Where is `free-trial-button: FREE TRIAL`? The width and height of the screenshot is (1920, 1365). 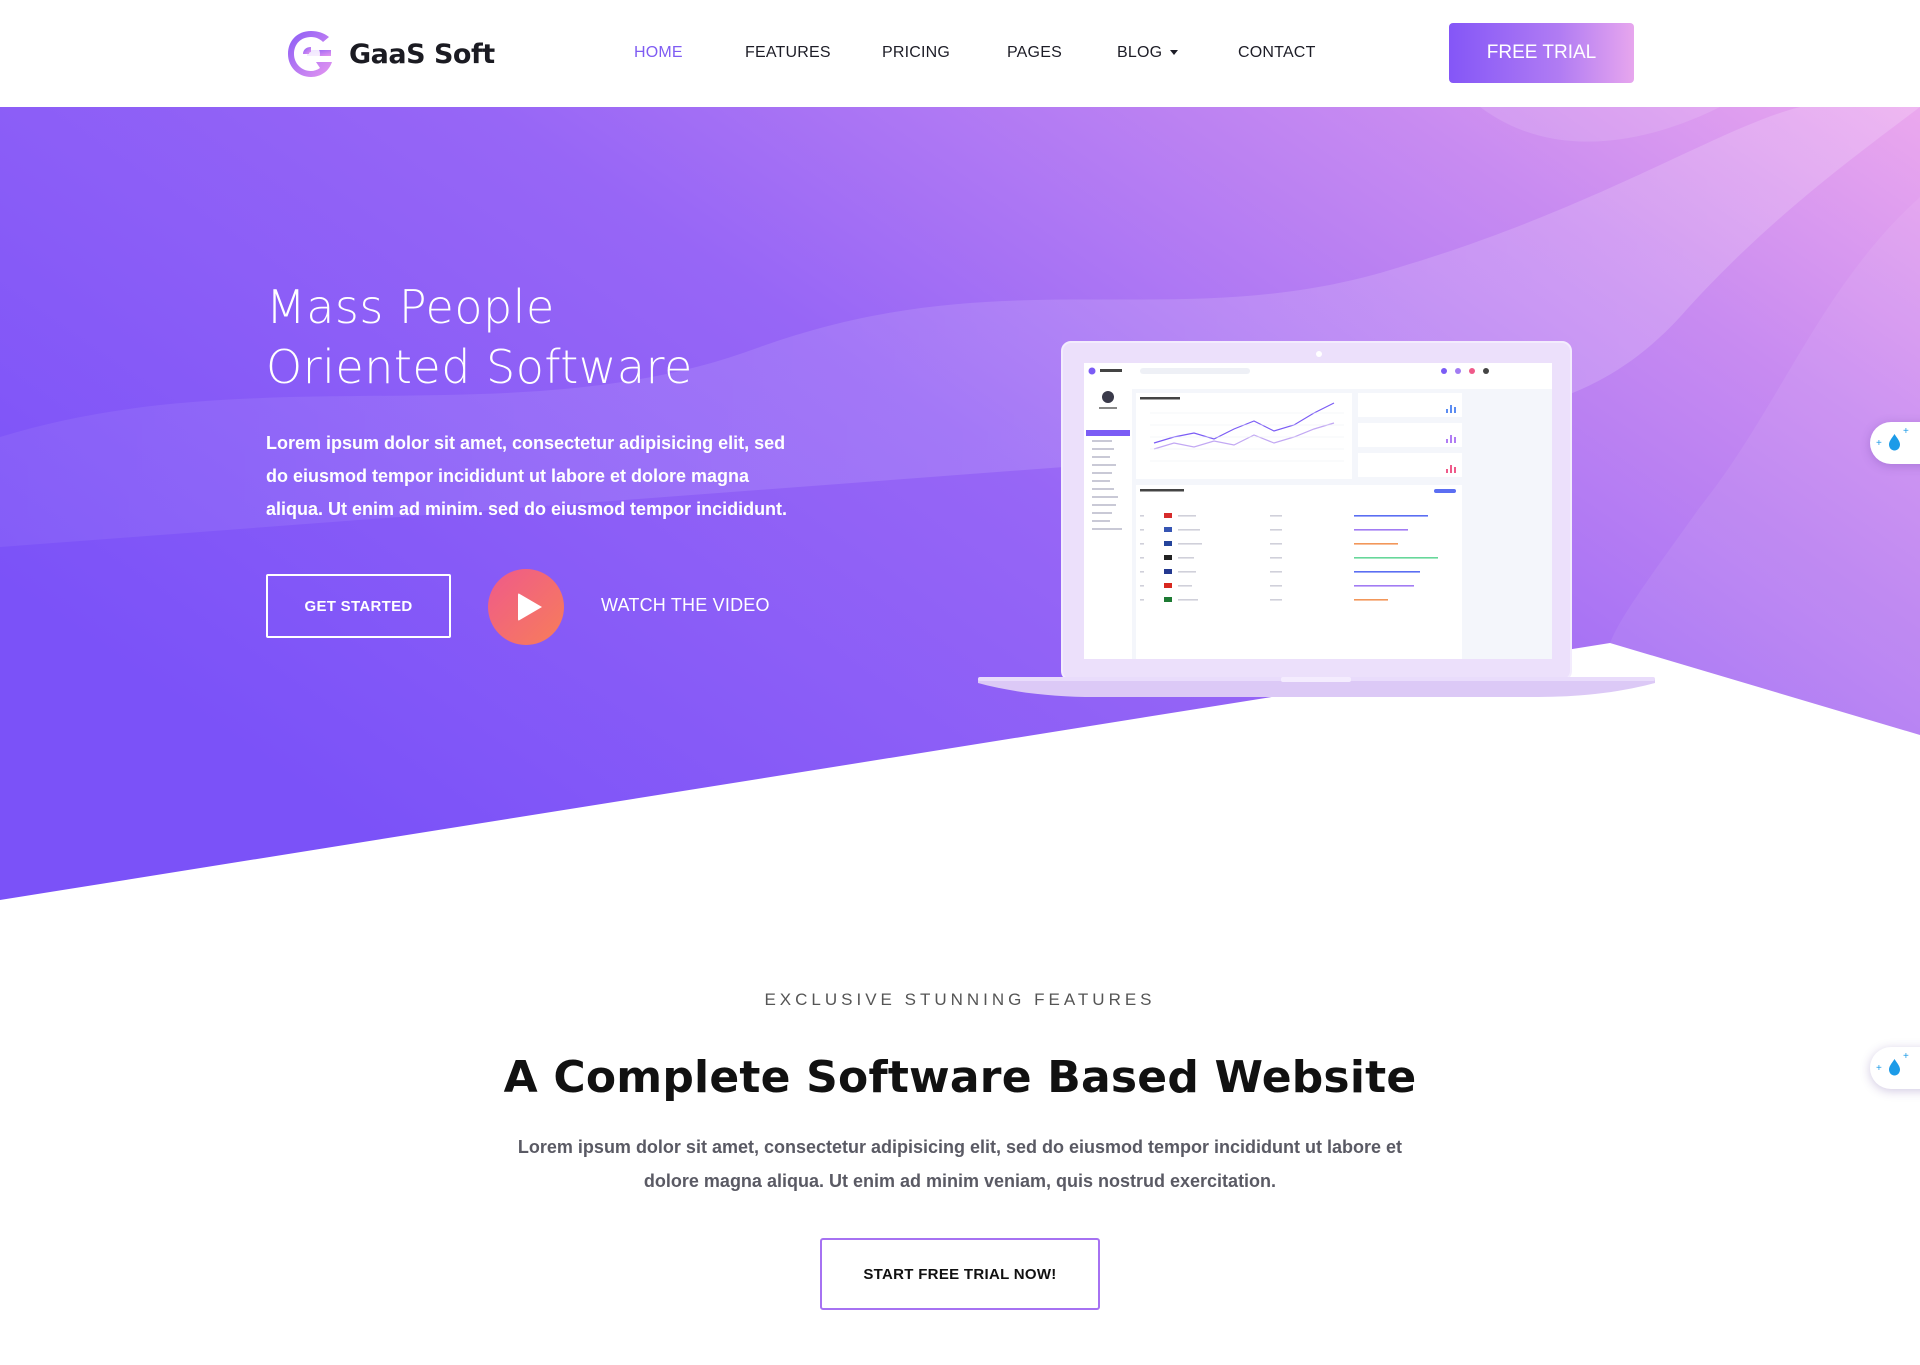 free-trial-button: FREE TRIAL is located at coordinates (1541, 53).